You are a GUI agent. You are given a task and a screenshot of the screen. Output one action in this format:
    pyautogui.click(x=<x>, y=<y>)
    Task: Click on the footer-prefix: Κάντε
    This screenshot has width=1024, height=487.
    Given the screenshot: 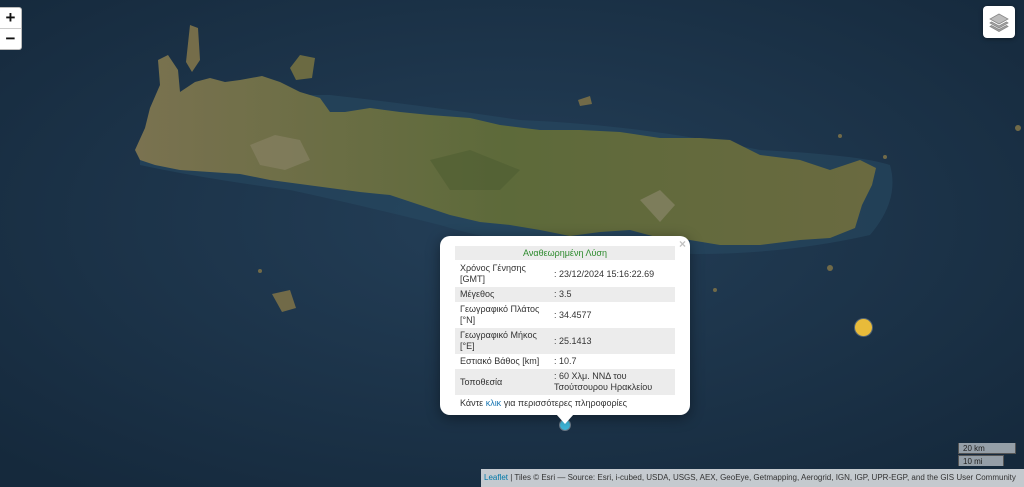 What is the action you would take?
    pyautogui.click(x=472, y=403)
    